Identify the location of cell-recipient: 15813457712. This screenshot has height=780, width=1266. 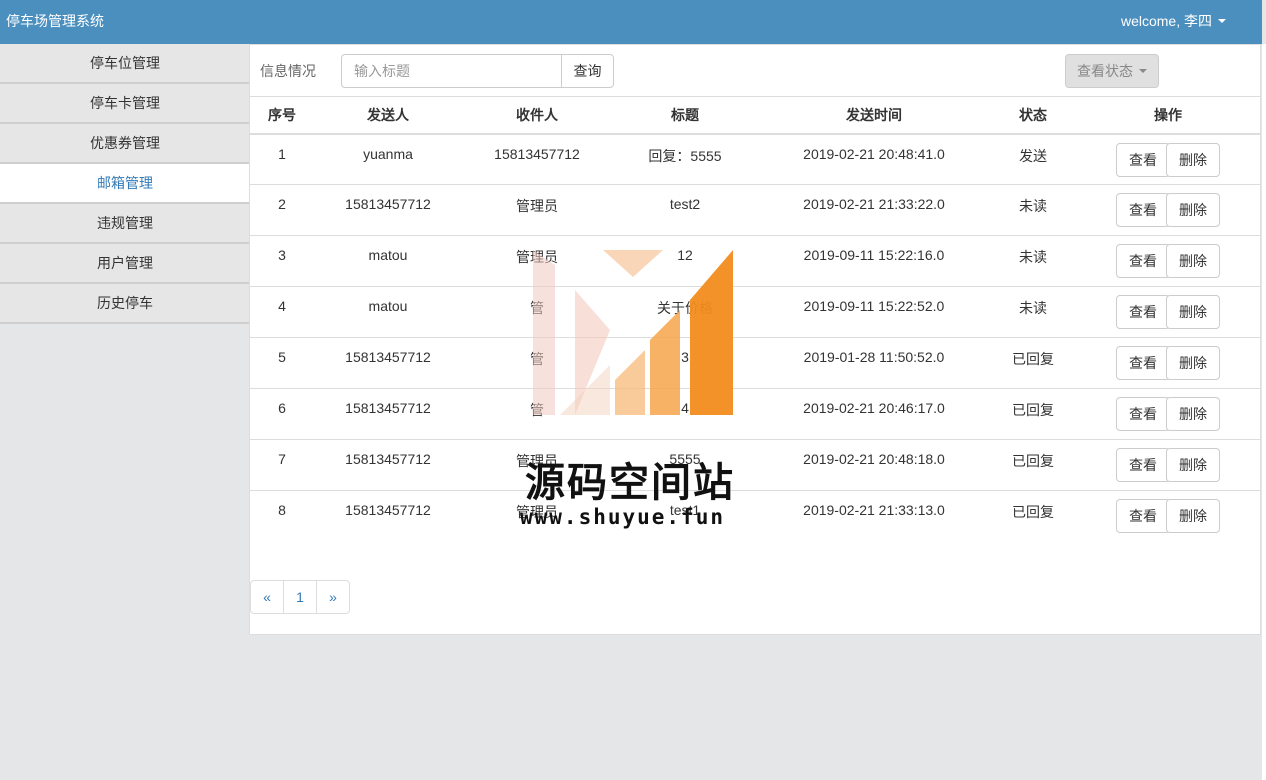
(537, 159).